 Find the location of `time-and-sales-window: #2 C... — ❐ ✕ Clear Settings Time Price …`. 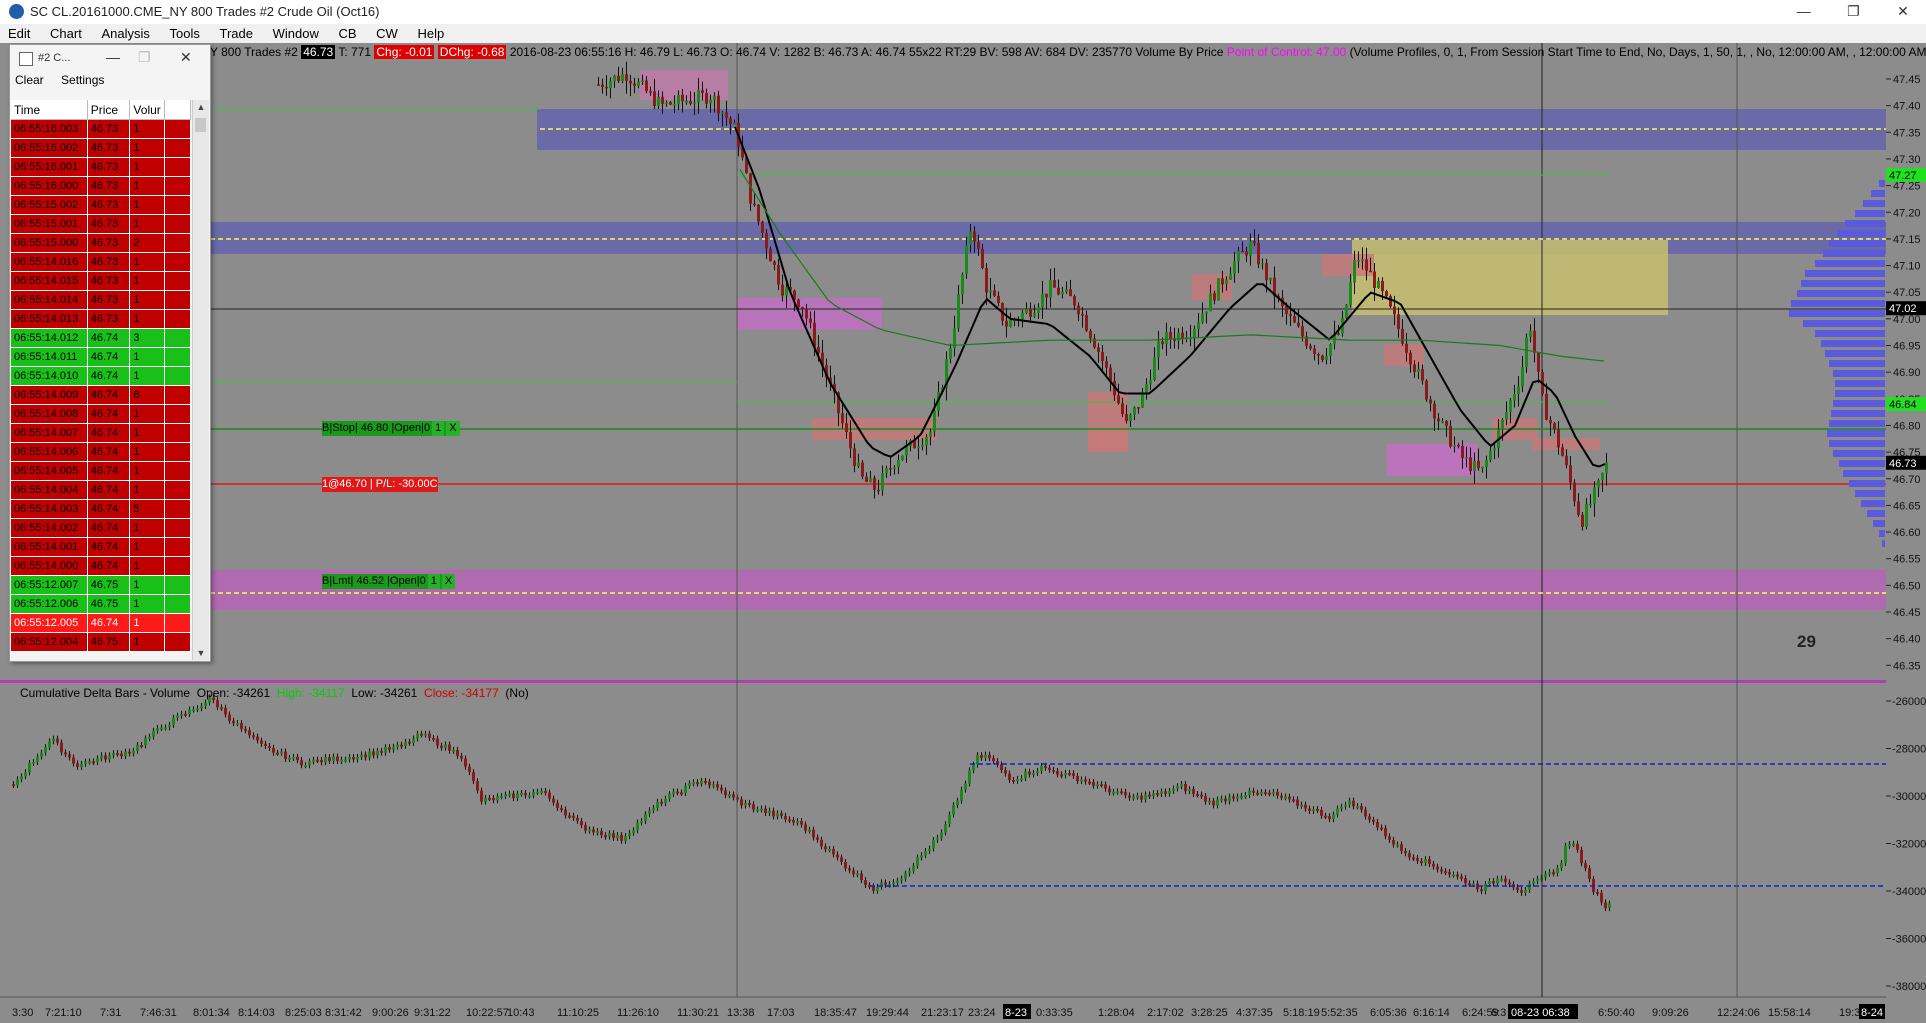

time-and-sales-window: #2 C... — ❐ ✕ Clear Settings Time Price … is located at coordinates (110, 353).